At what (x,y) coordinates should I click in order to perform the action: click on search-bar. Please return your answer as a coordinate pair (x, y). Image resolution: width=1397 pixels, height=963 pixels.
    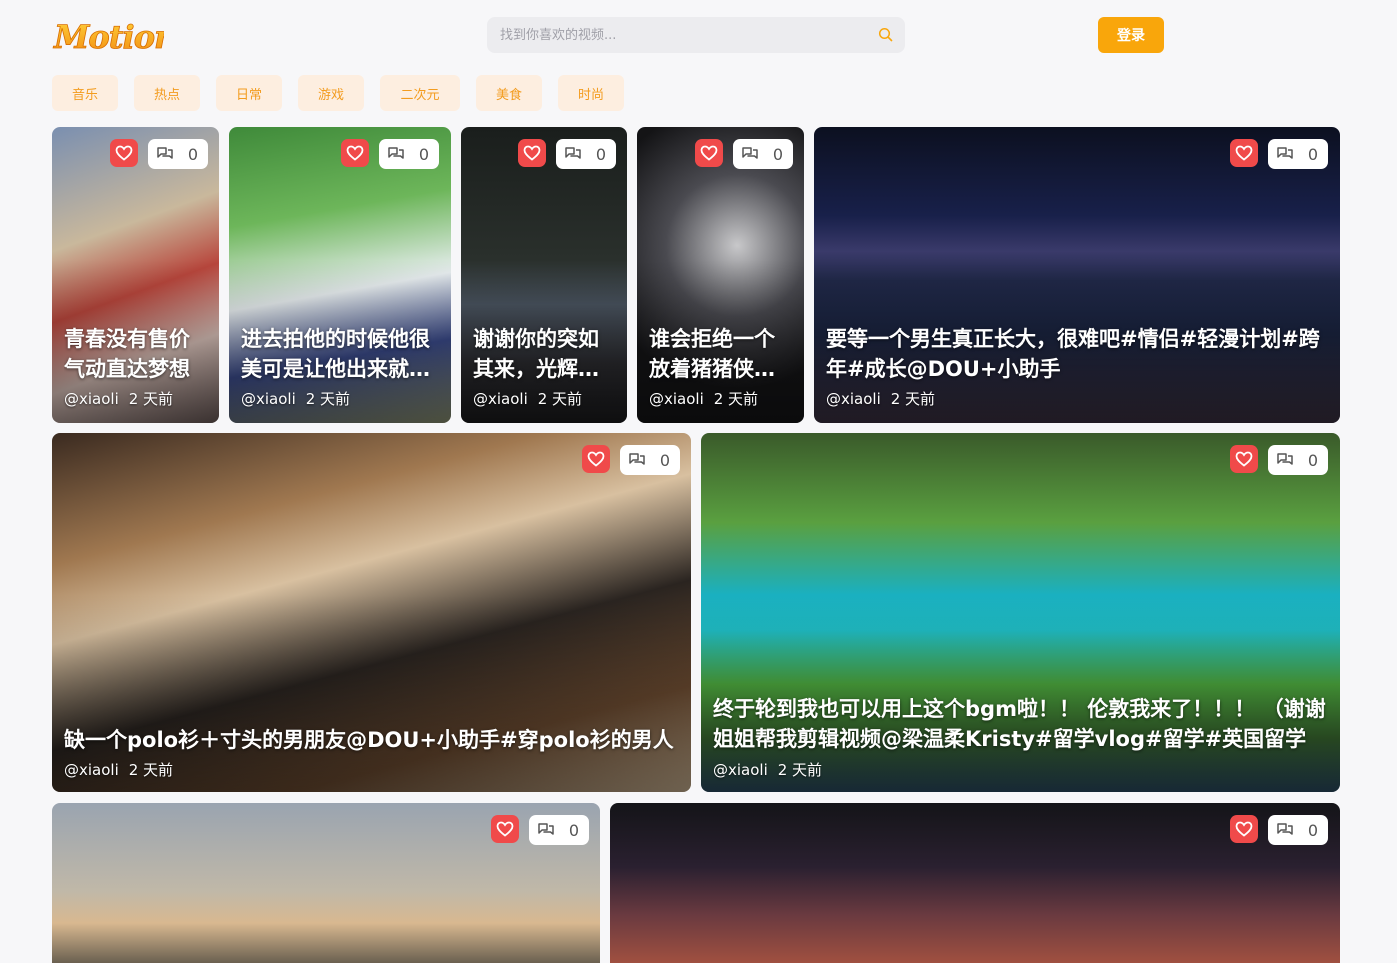
    Looking at the image, I should click on (696, 35).